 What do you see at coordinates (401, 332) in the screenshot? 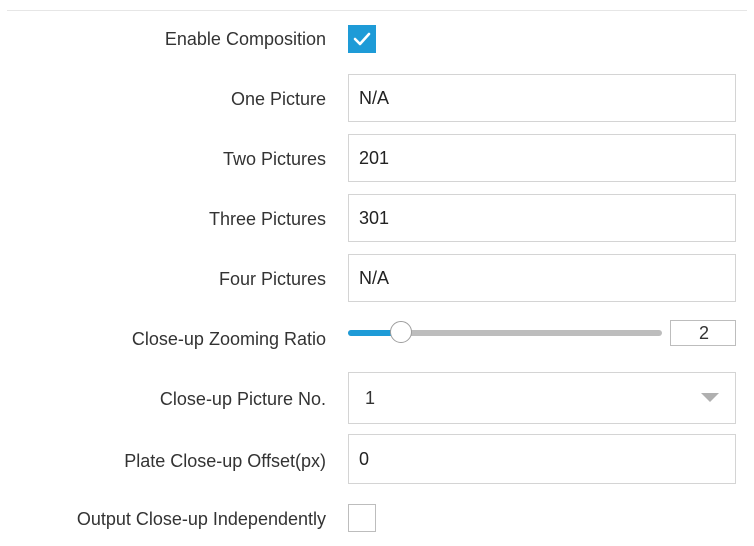
I see `slider-thumb` at bounding box center [401, 332].